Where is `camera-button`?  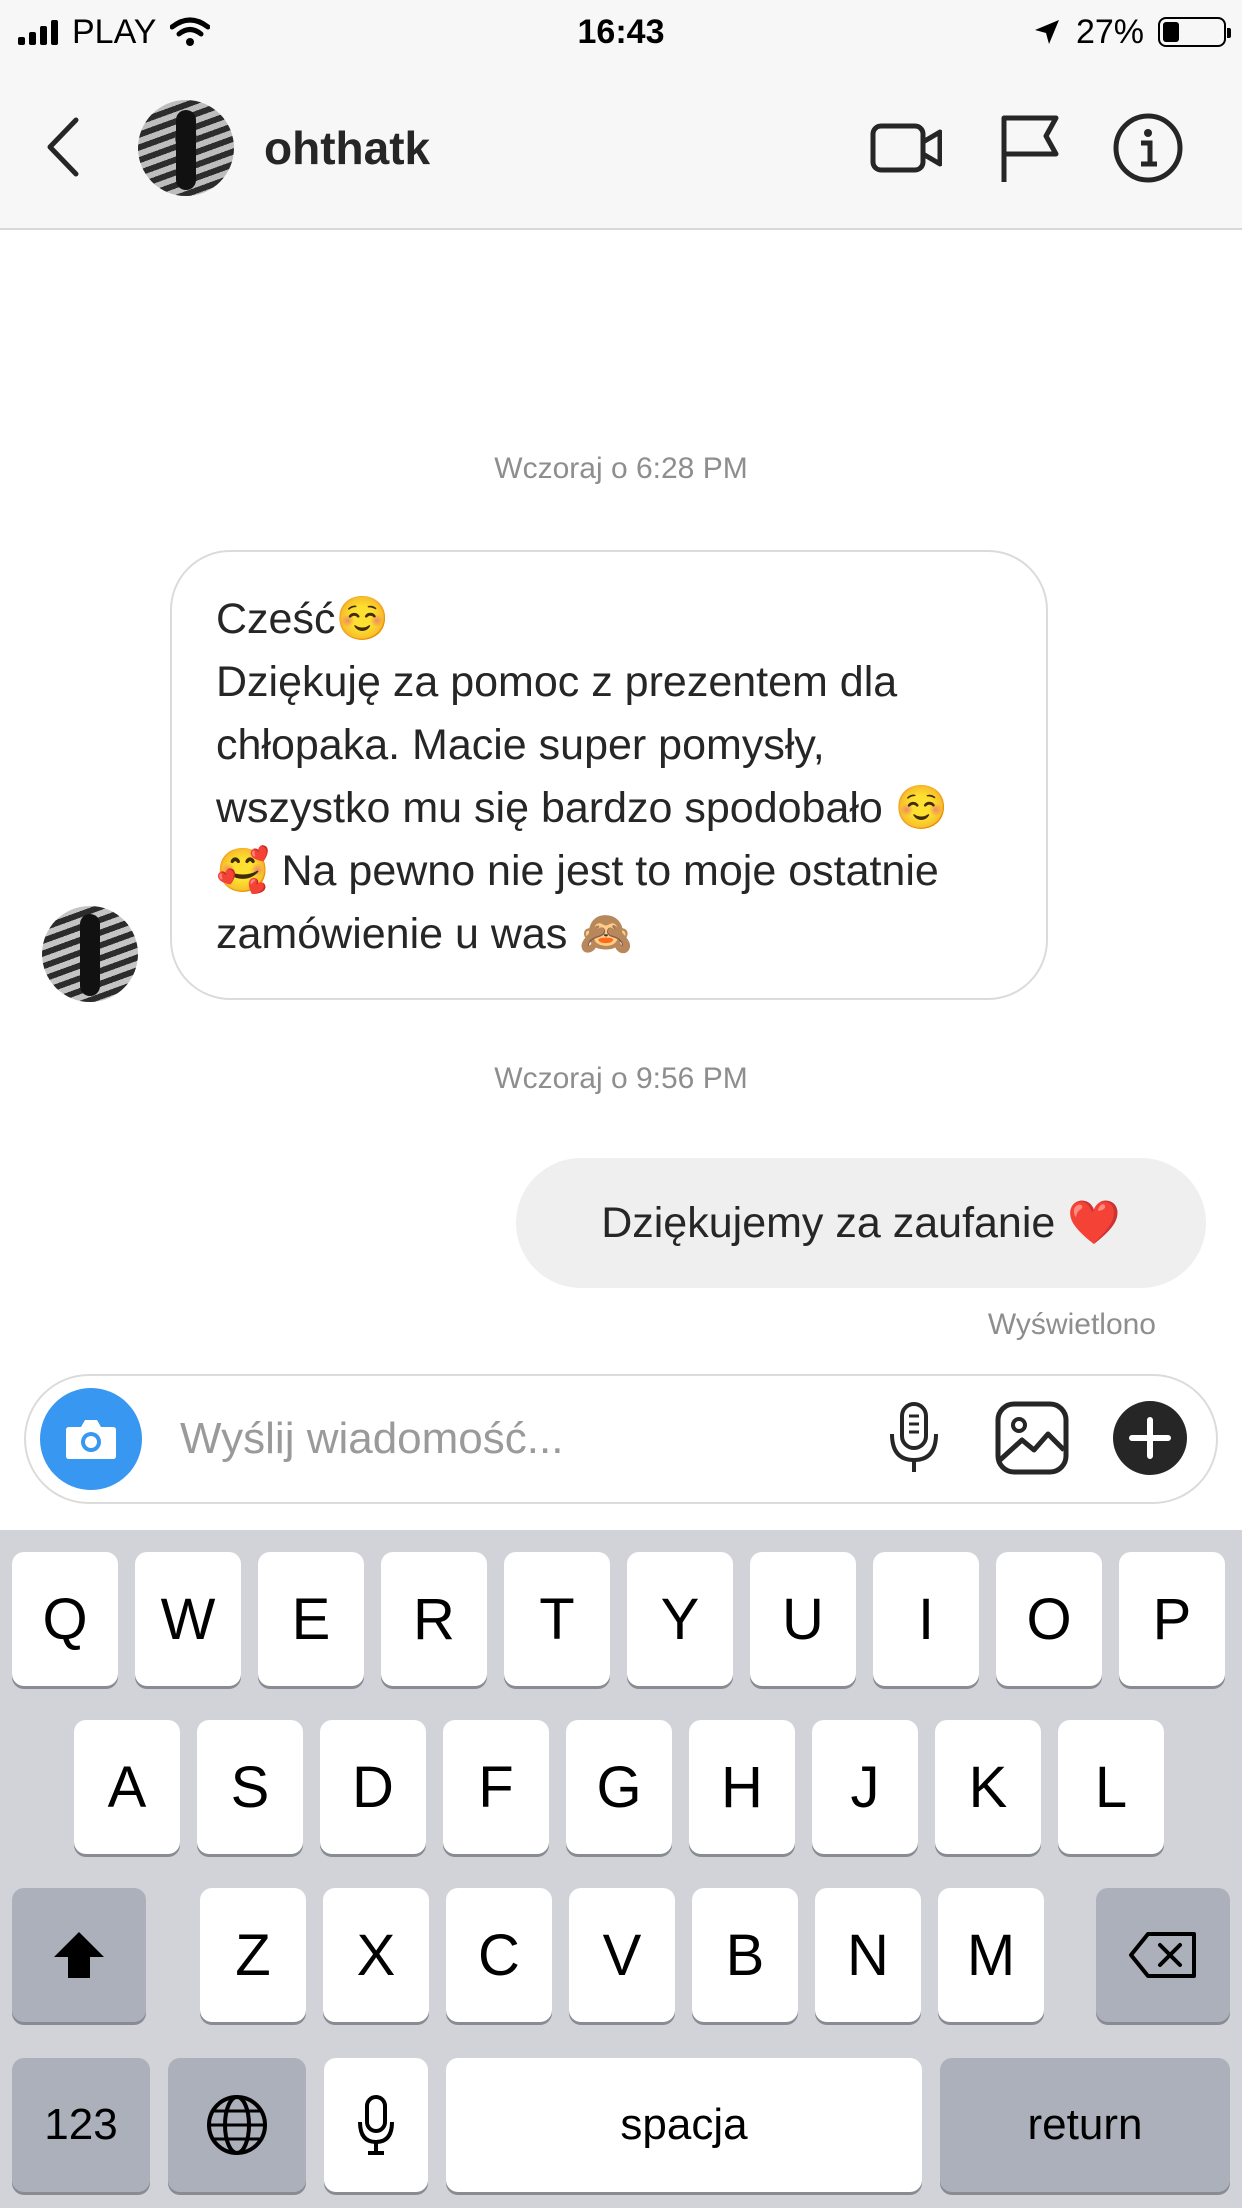
camera-button is located at coordinates (91, 1439).